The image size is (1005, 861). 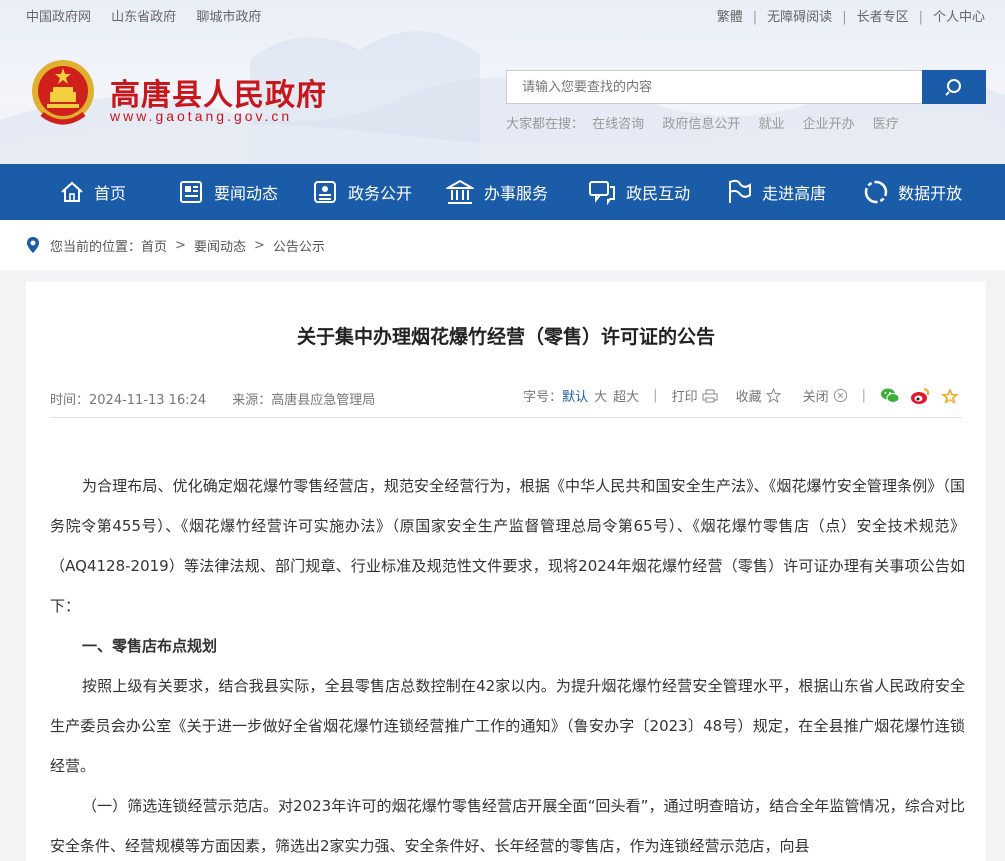 I want to click on favorite-label: 收藏, so click(x=748, y=397).